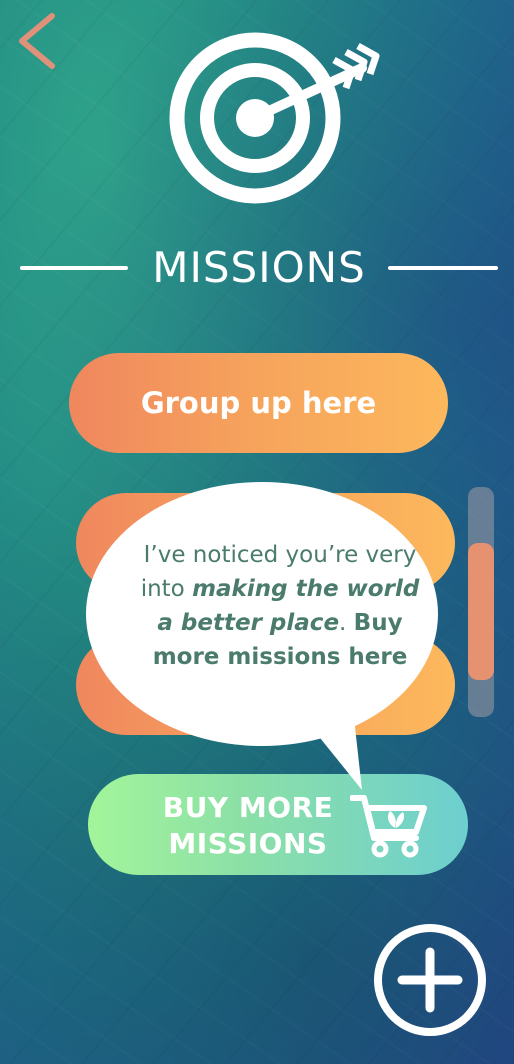  Describe the element at coordinates (388, 826) in the screenshot. I see `shopping-cart-icon` at that location.